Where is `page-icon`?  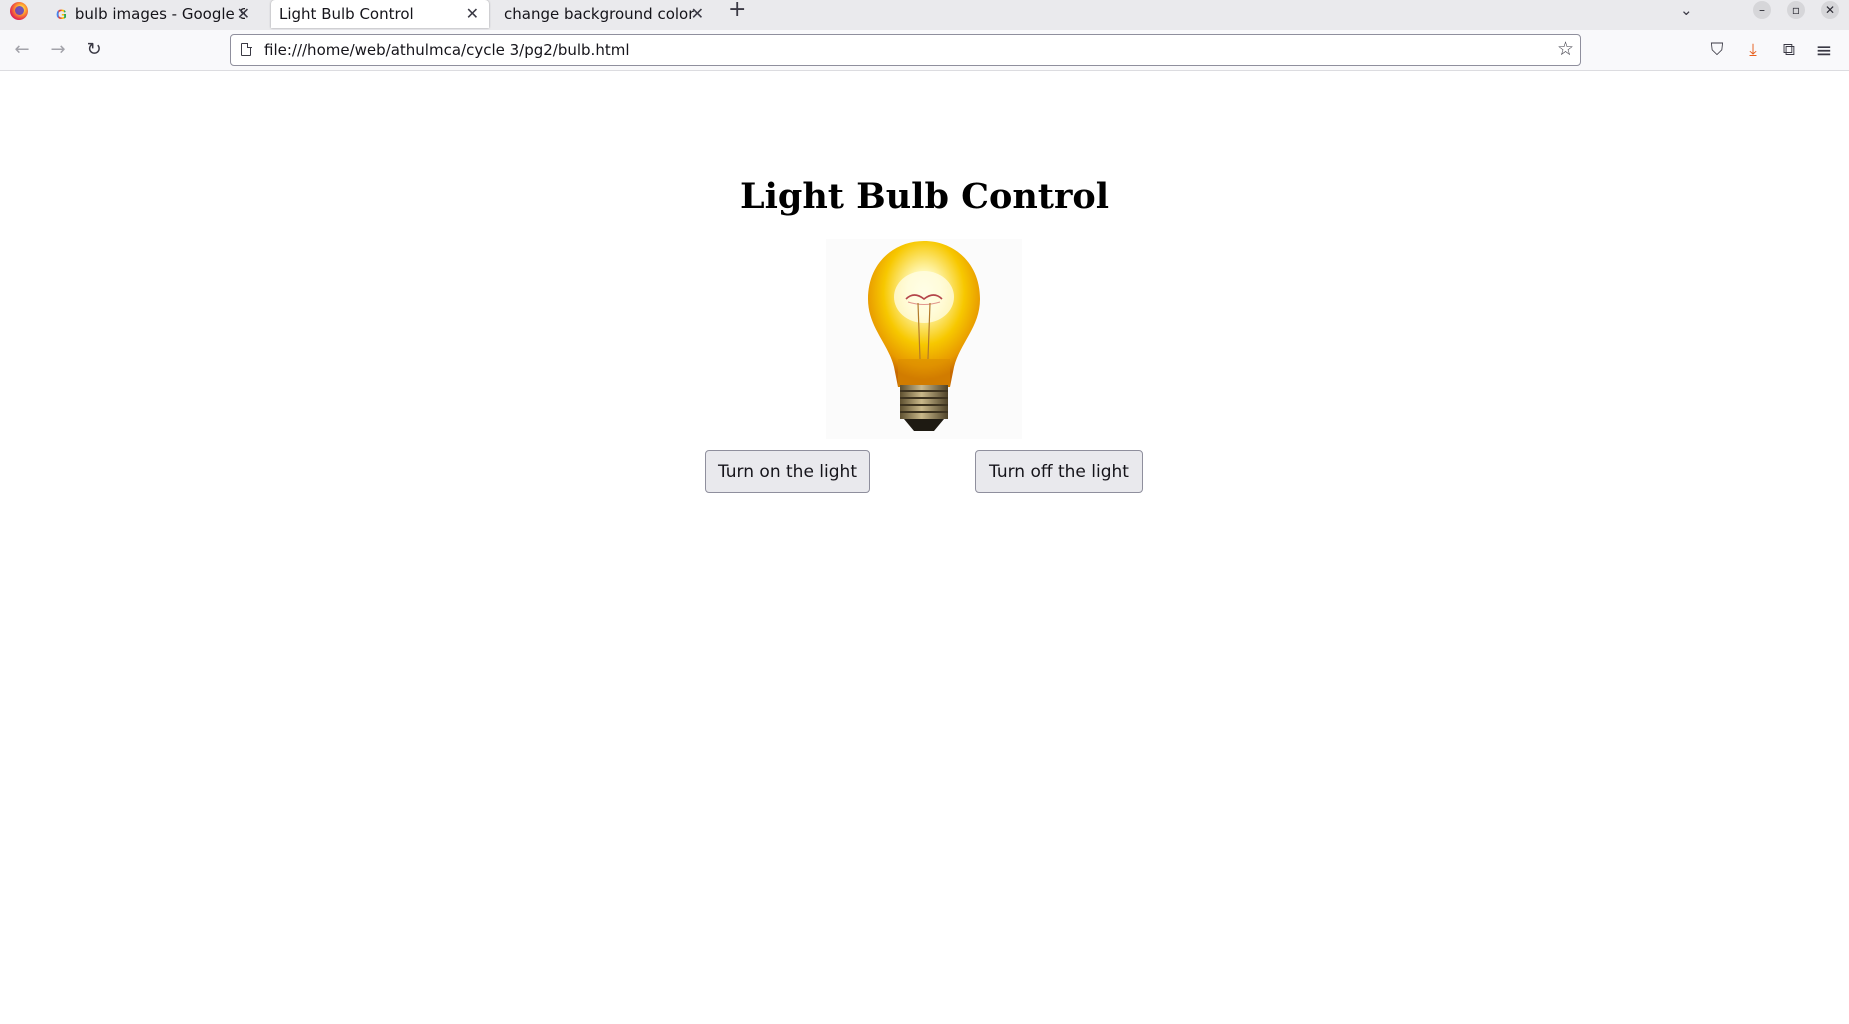 page-icon is located at coordinates (246, 49).